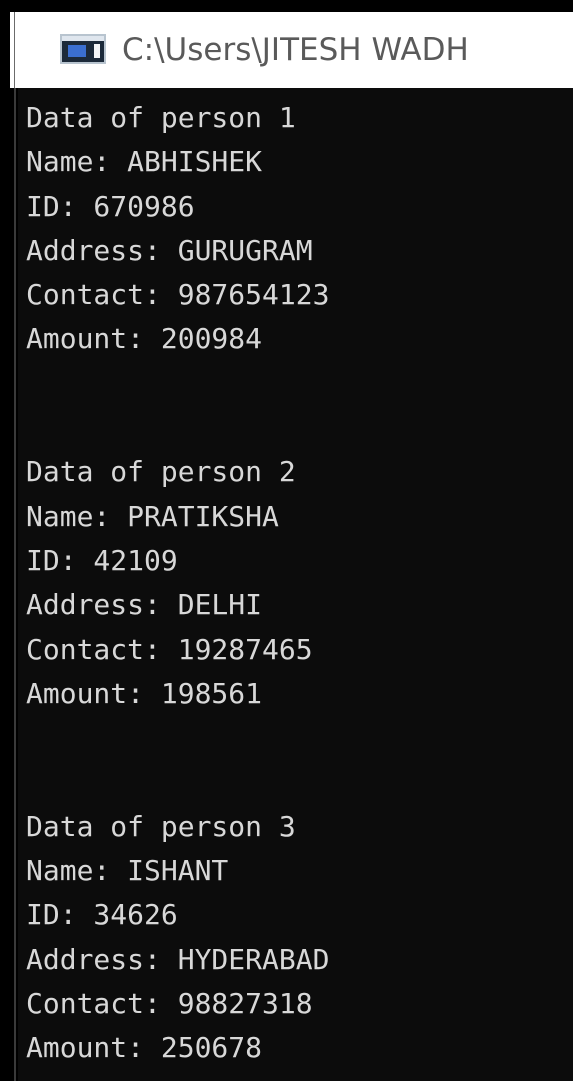 The width and height of the screenshot is (573, 1081). I want to click on title-bar: C:\Users\JITESH WADH, so click(291, 50).